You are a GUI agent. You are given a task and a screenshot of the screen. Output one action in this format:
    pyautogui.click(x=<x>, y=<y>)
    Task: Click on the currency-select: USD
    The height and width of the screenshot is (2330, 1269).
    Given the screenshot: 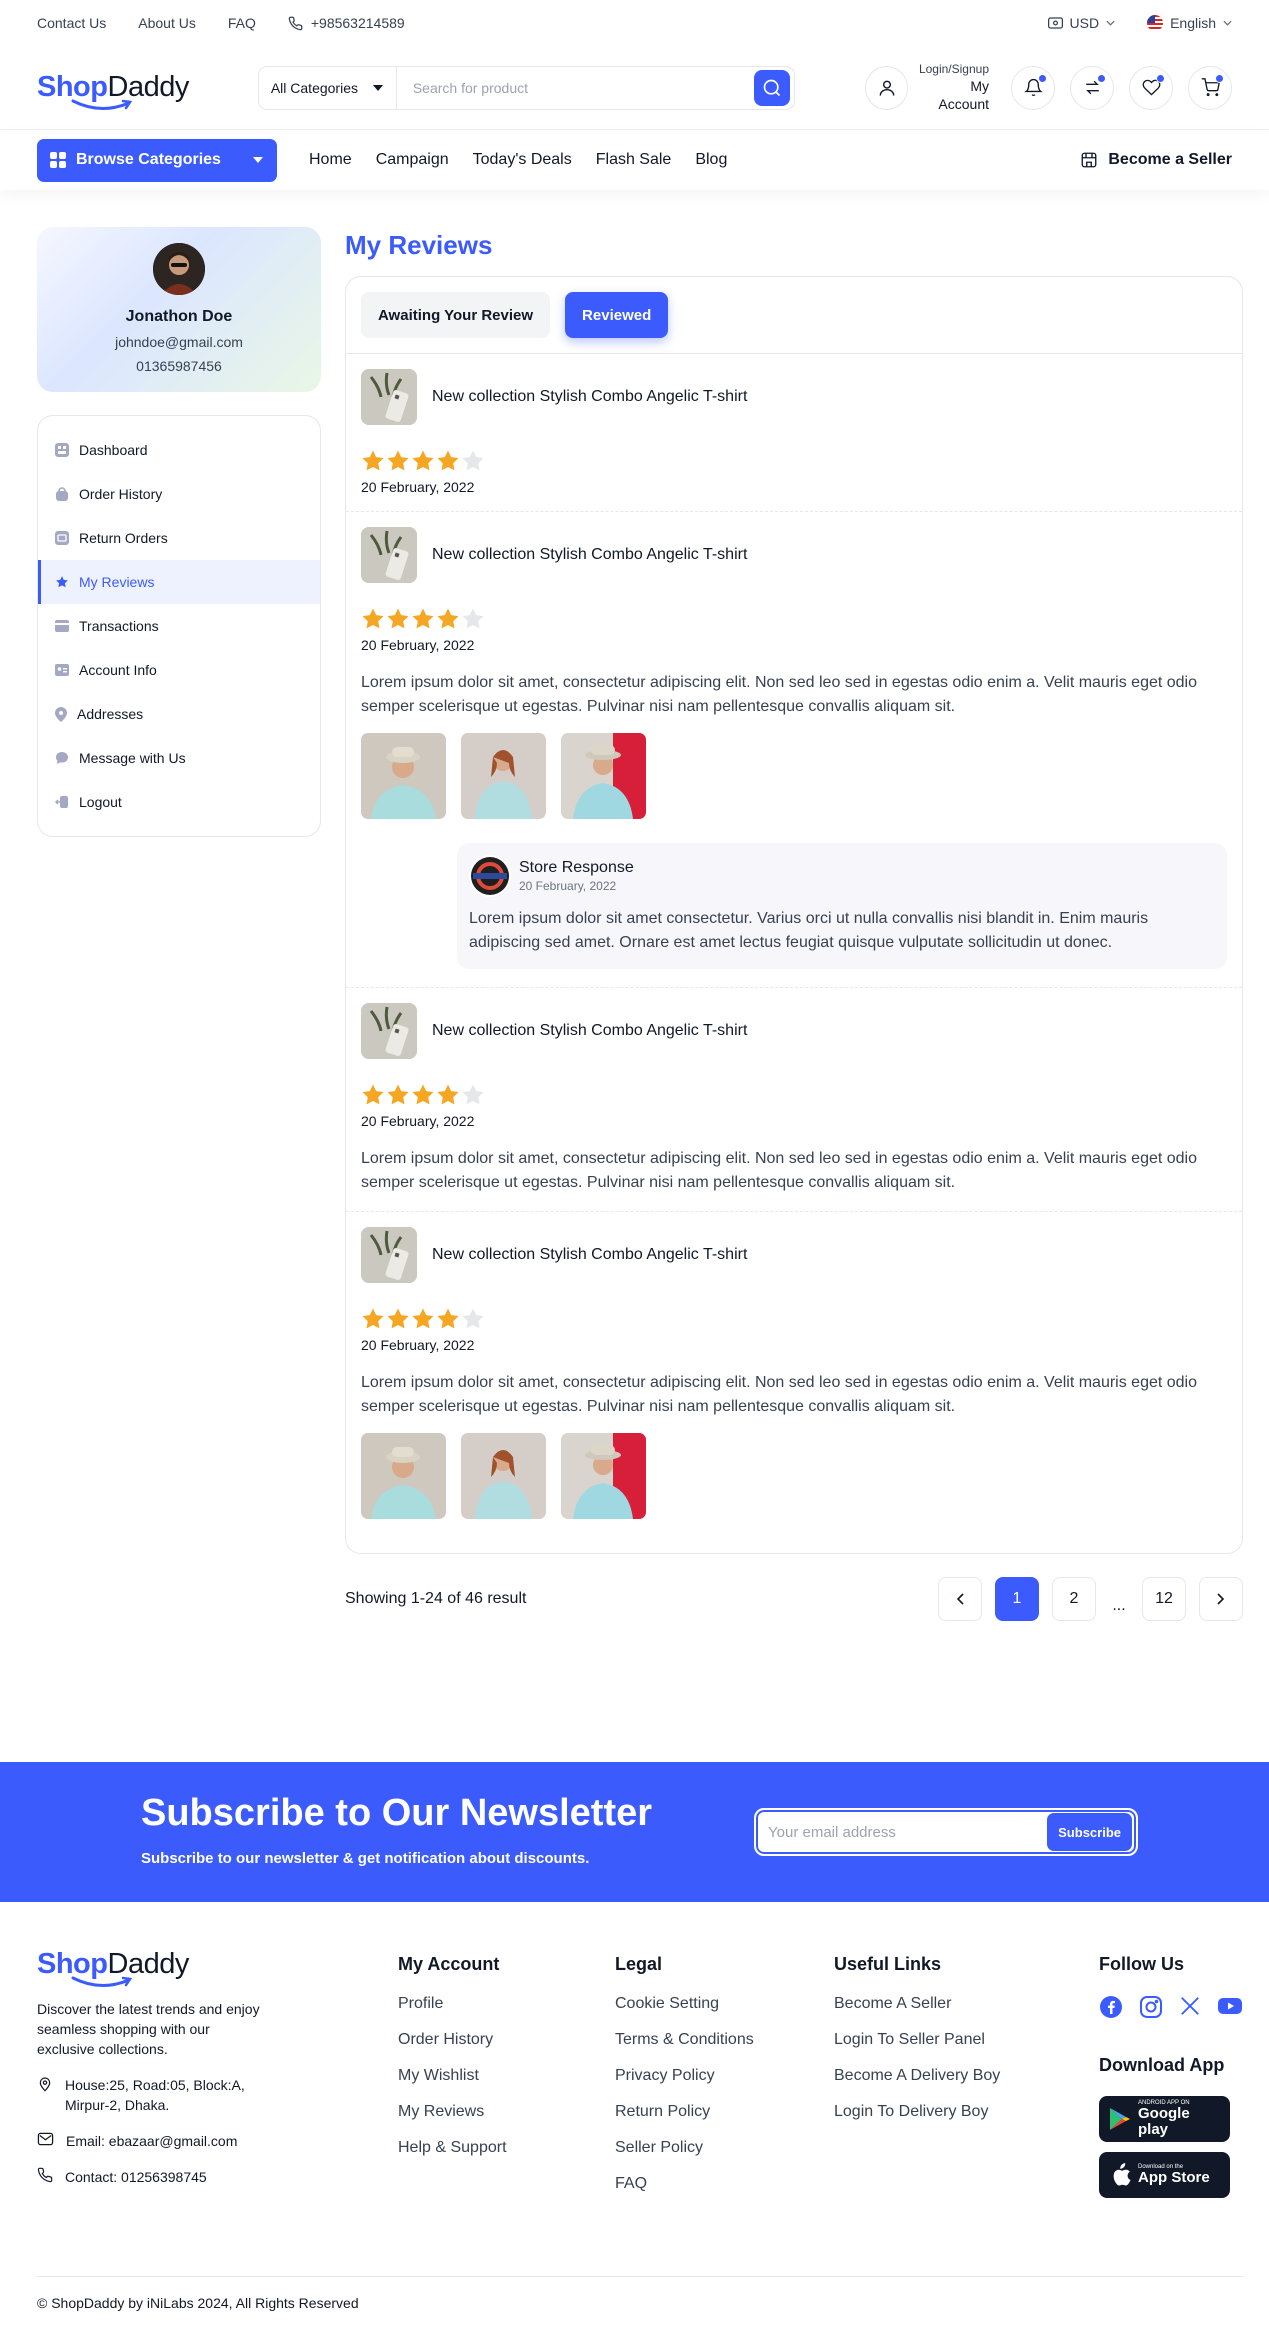 What is the action you would take?
    pyautogui.click(x=1081, y=23)
    